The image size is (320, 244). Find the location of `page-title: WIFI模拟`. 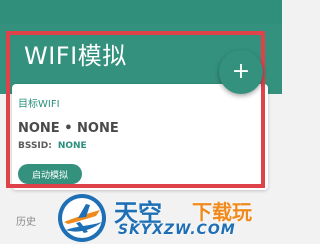

page-title: WIFI模拟 is located at coordinates (75, 56).